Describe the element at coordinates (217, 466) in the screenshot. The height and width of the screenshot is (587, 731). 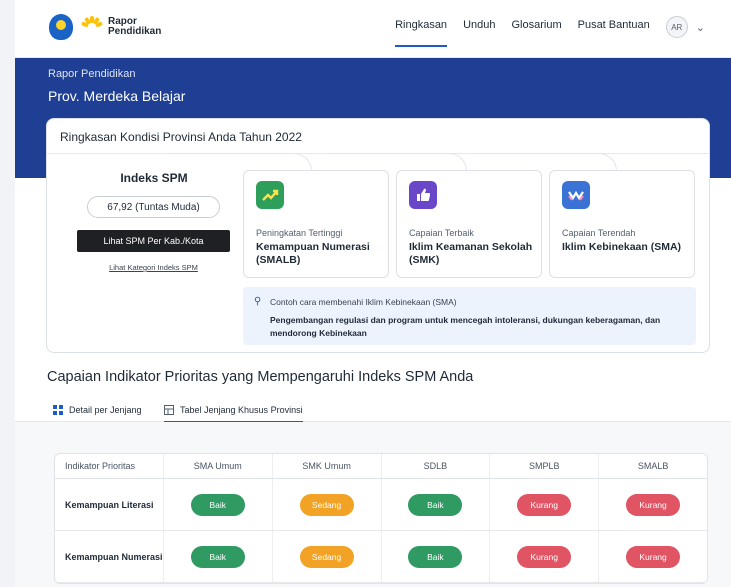
I see `column-header: SMA Umum` at that location.